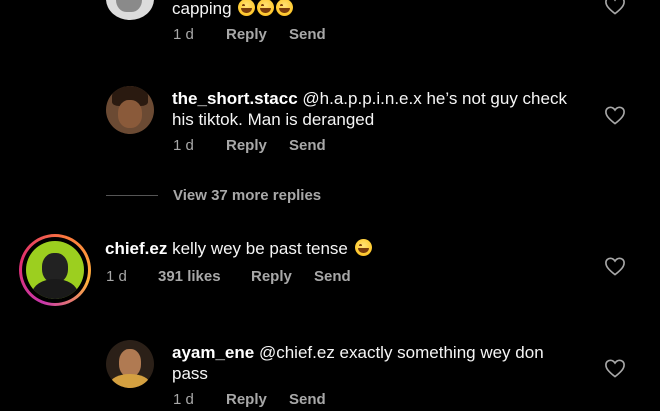  What do you see at coordinates (213, 352) in the screenshot?
I see `comment-username: ayam_ene` at bounding box center [213, 352].